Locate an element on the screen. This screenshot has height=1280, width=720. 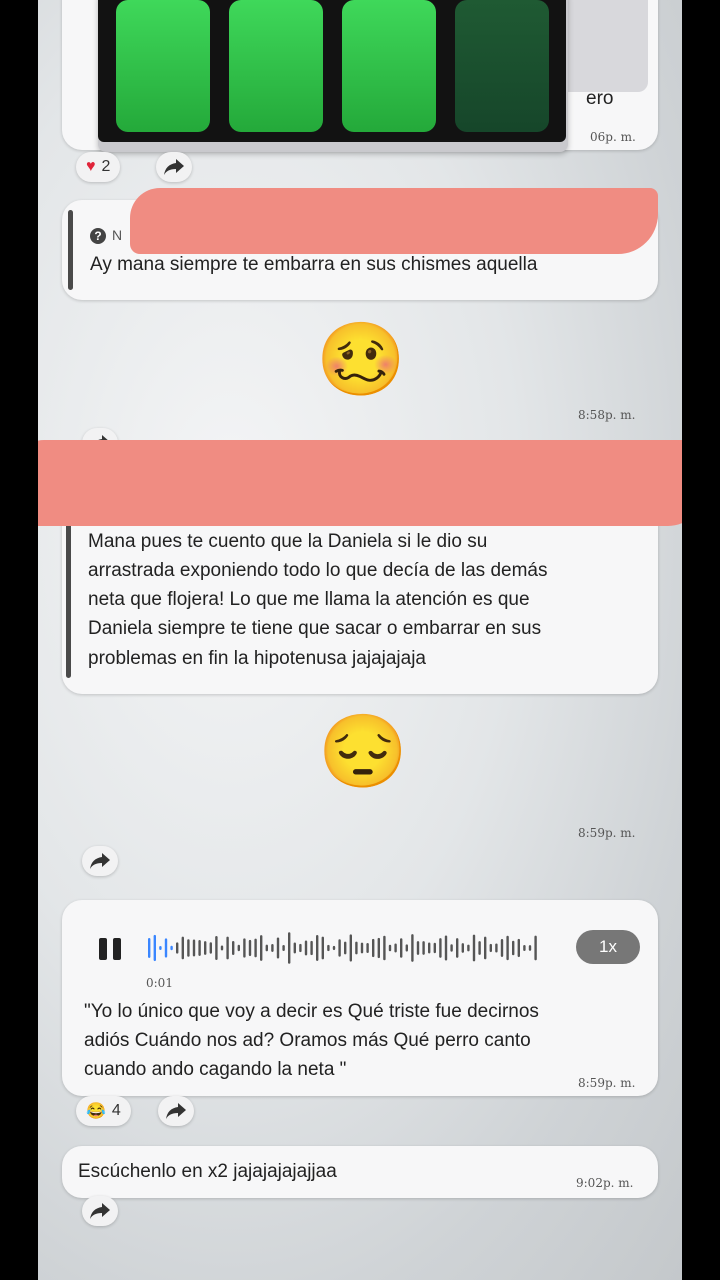
message-5-text: Escúchenlo en x2 jajajajajajjaa is located at coordinates (207, 1171).